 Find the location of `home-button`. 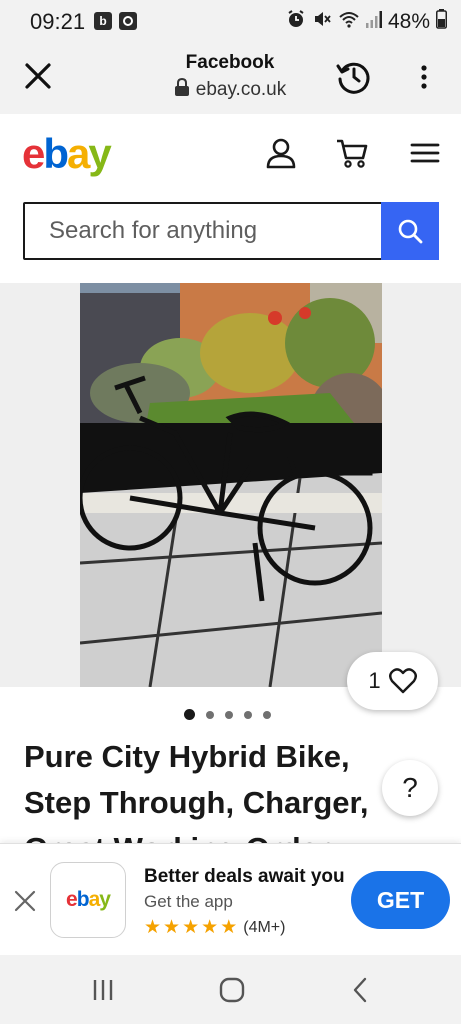

home-button is located at coordinates (232, 990).